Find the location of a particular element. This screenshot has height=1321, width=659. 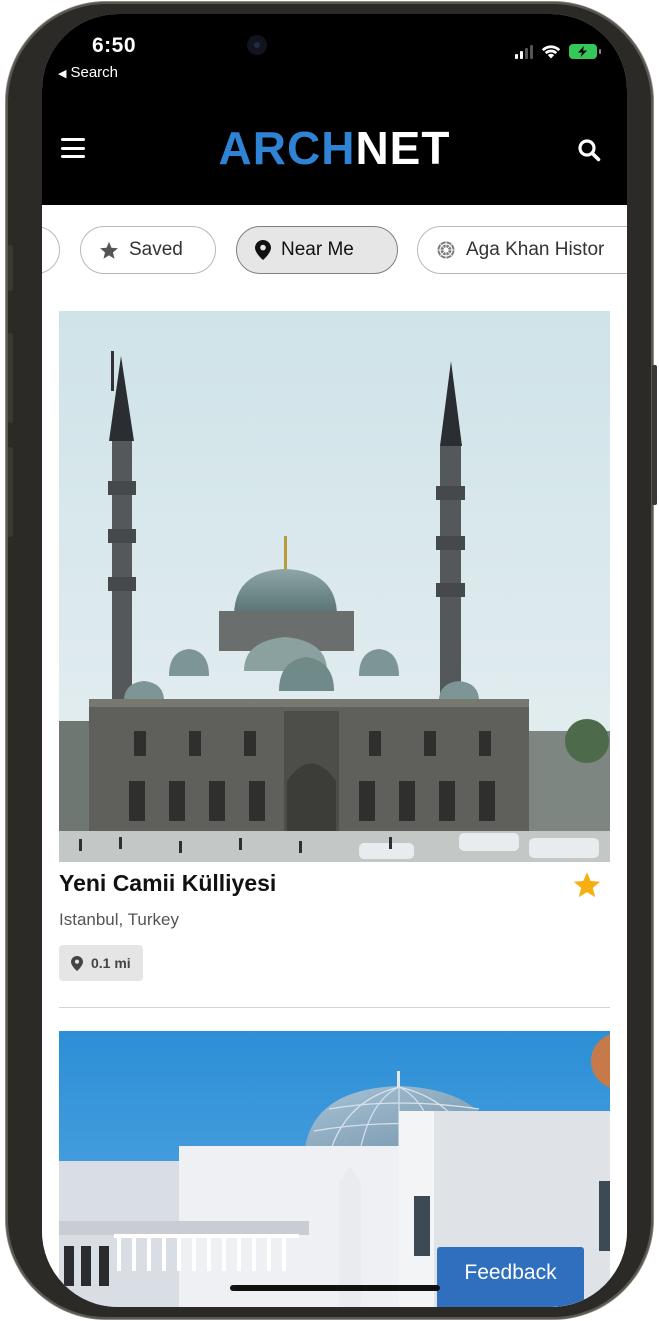

filter-chip-bar: Saved Near Me Aga Khan Histor is located at coordinates (334, 251).